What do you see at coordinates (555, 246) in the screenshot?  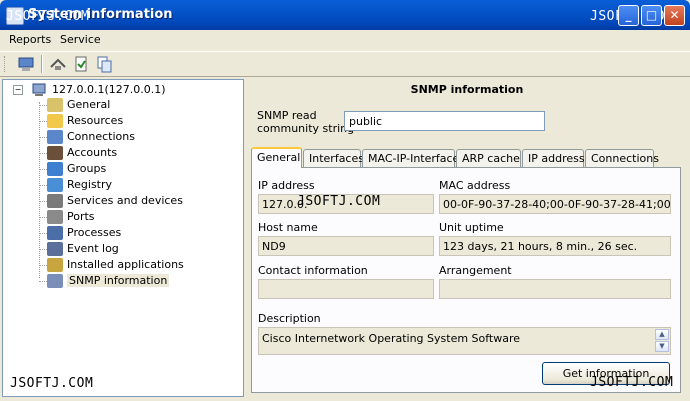 I see `unit-uptime-field: 123 days, 21 hours, 8 min., 26 sec.` at bounding box center [555, 246].